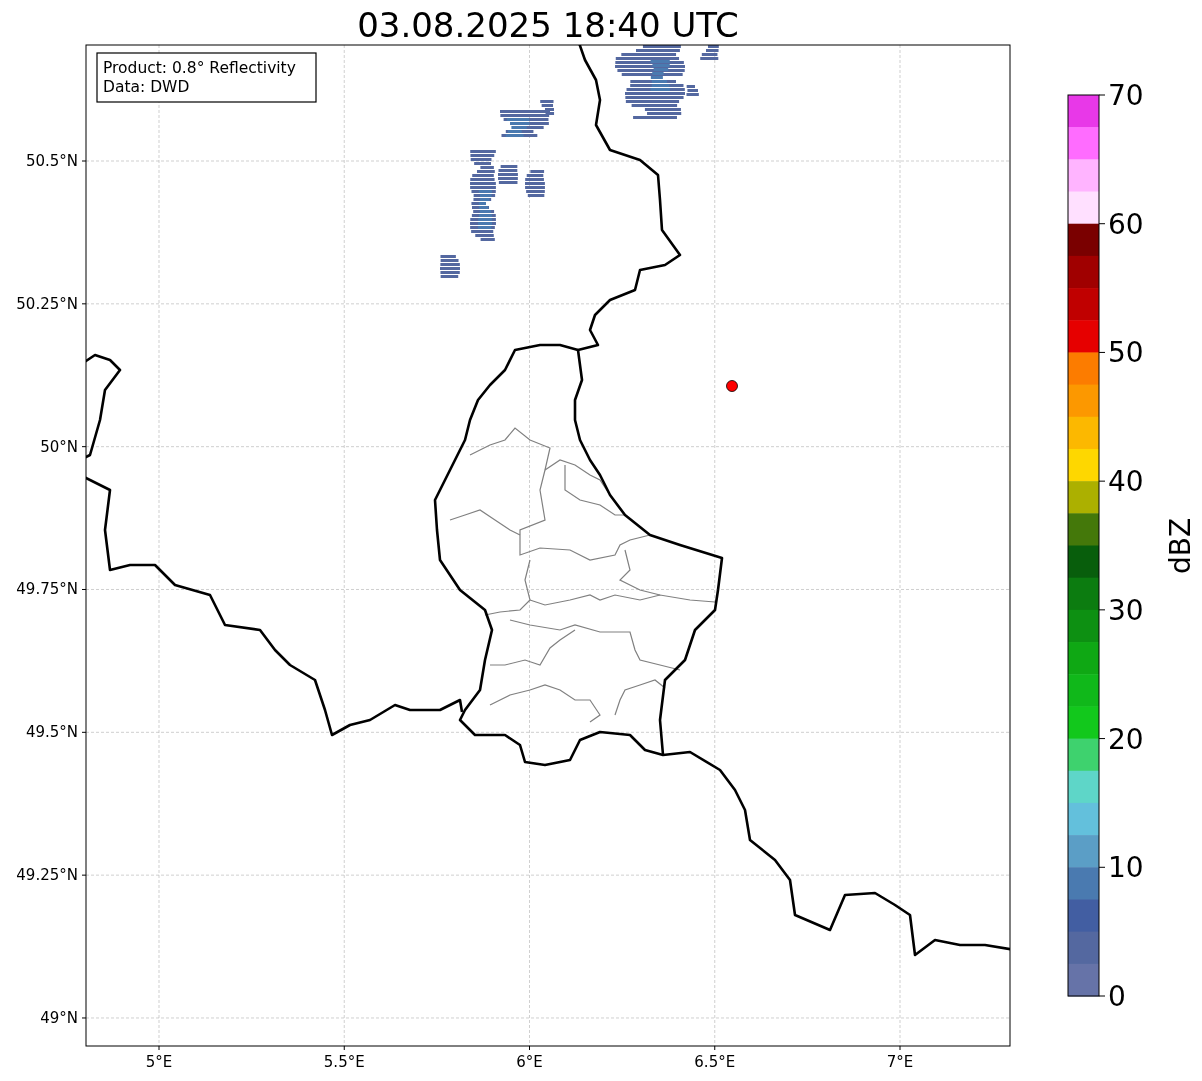 The width and height of the screenshot is (1202, 1081). I want to click on colorbar-tick-label: 70, so click(1126, 95).